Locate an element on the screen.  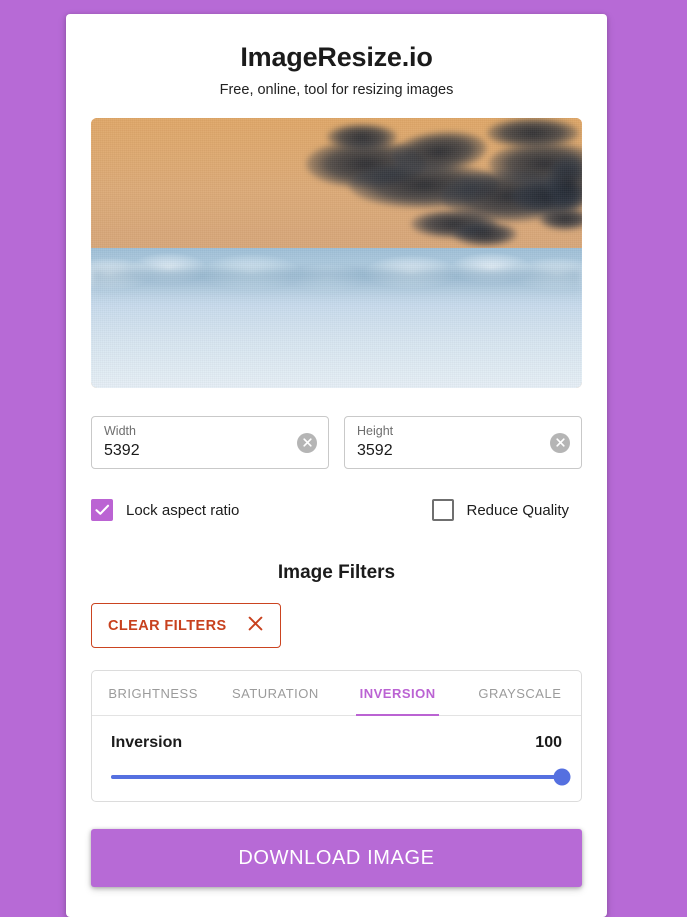
reduce-quality-option: Reduce Quality is located at coordinates (412, 510).